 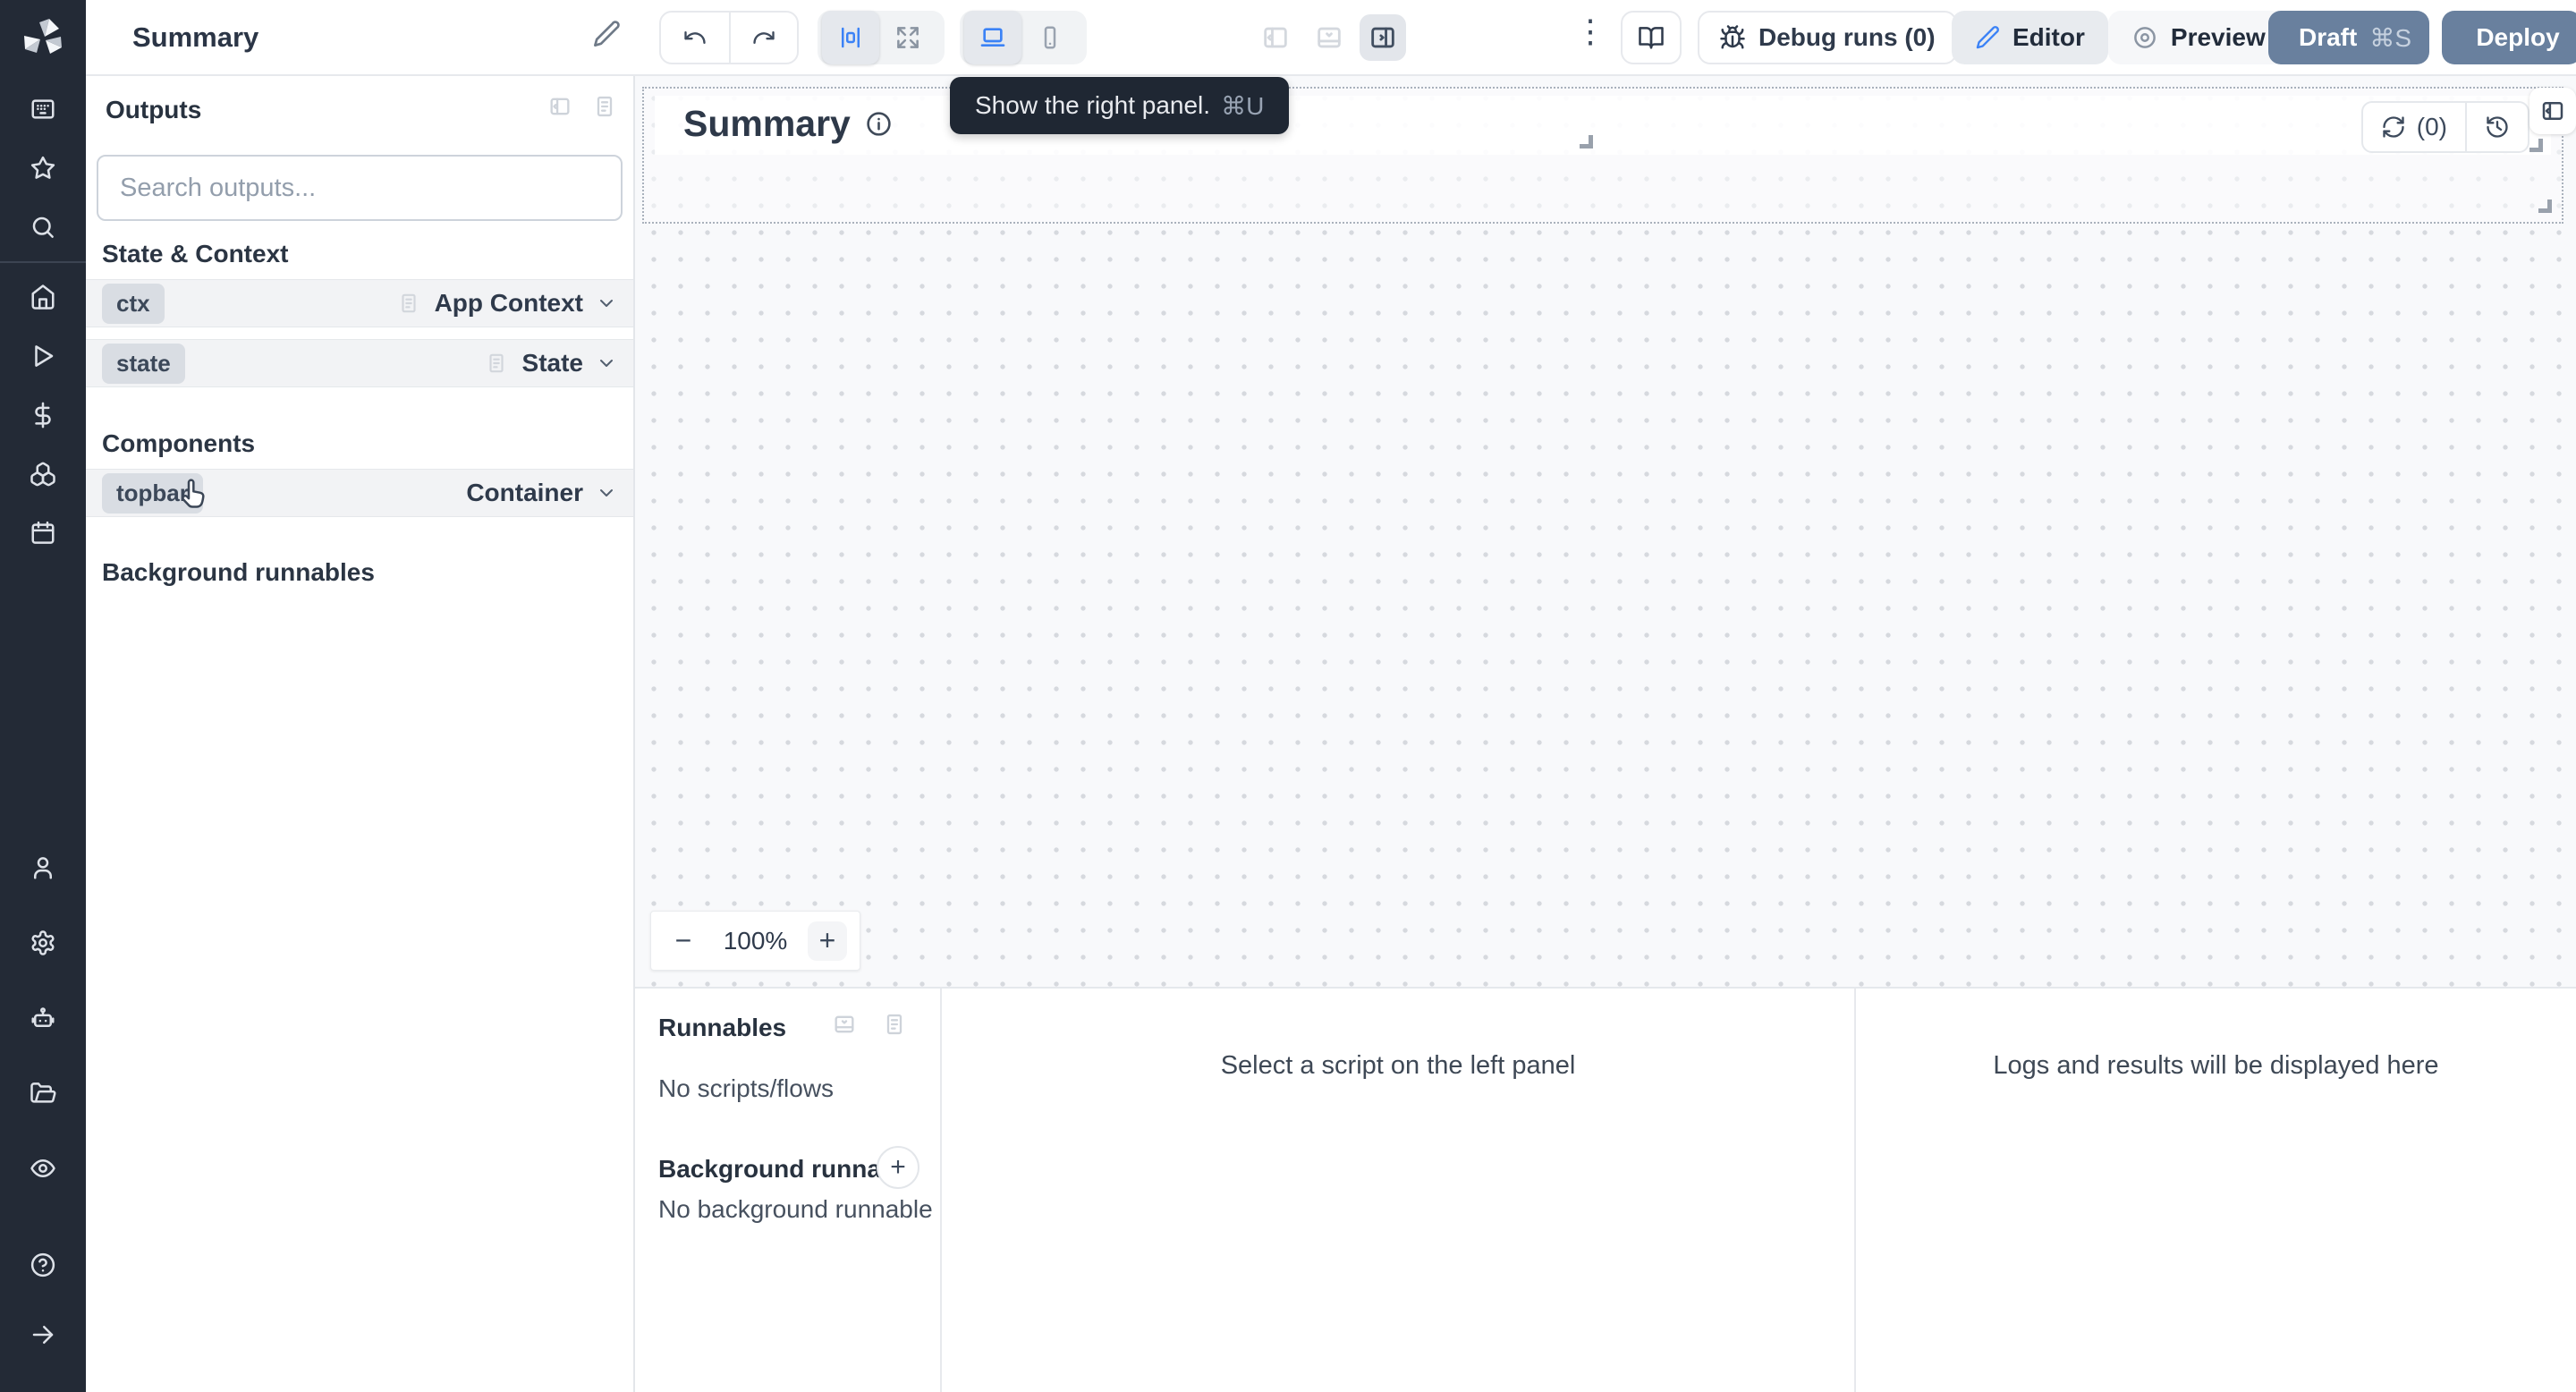 What do you see at coordinates (238, 572) in the screenshot?
I see `section-background-runnables: Background runnables` at bounding box center [238, 572].